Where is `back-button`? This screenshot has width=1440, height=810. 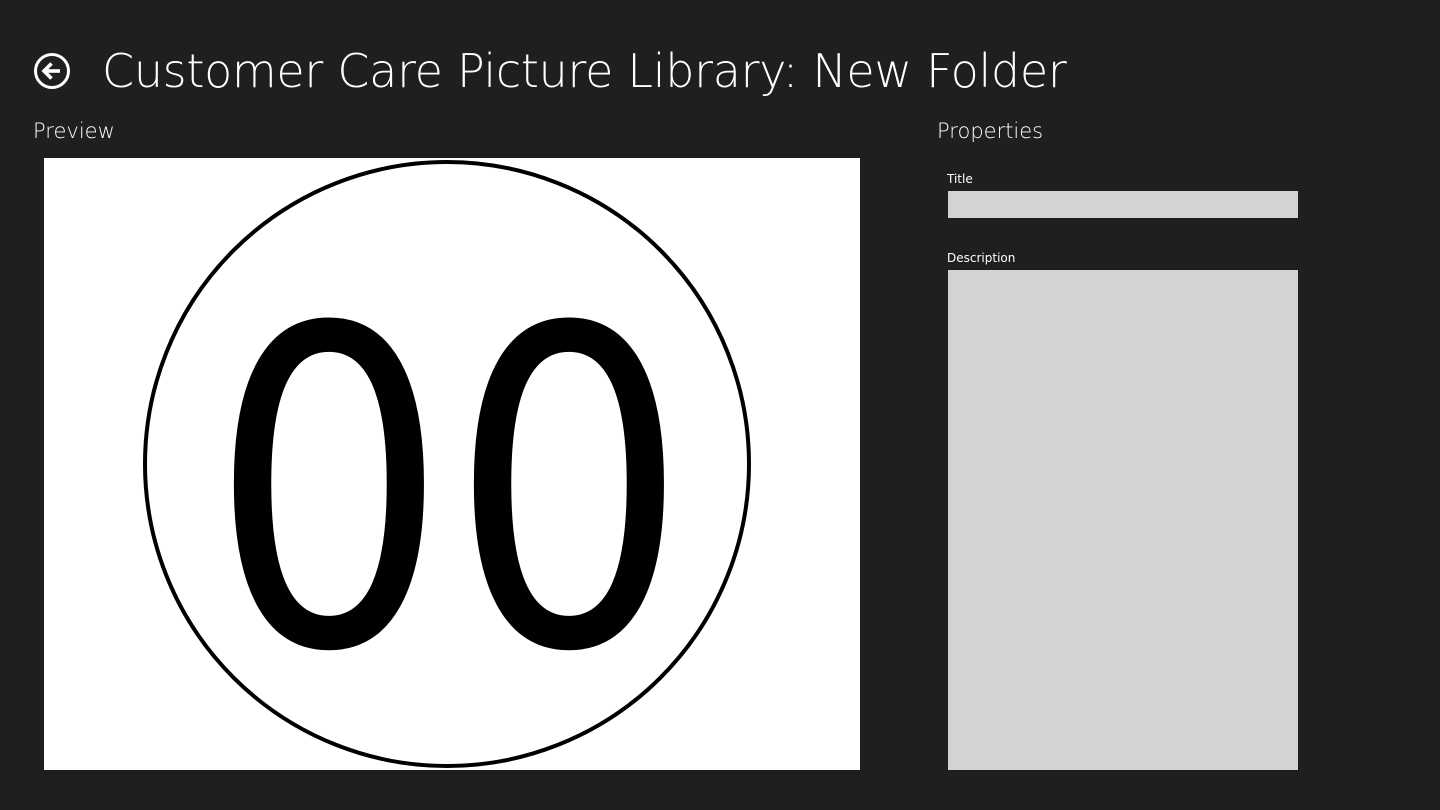
back-button is located at coordinates (52, 71).